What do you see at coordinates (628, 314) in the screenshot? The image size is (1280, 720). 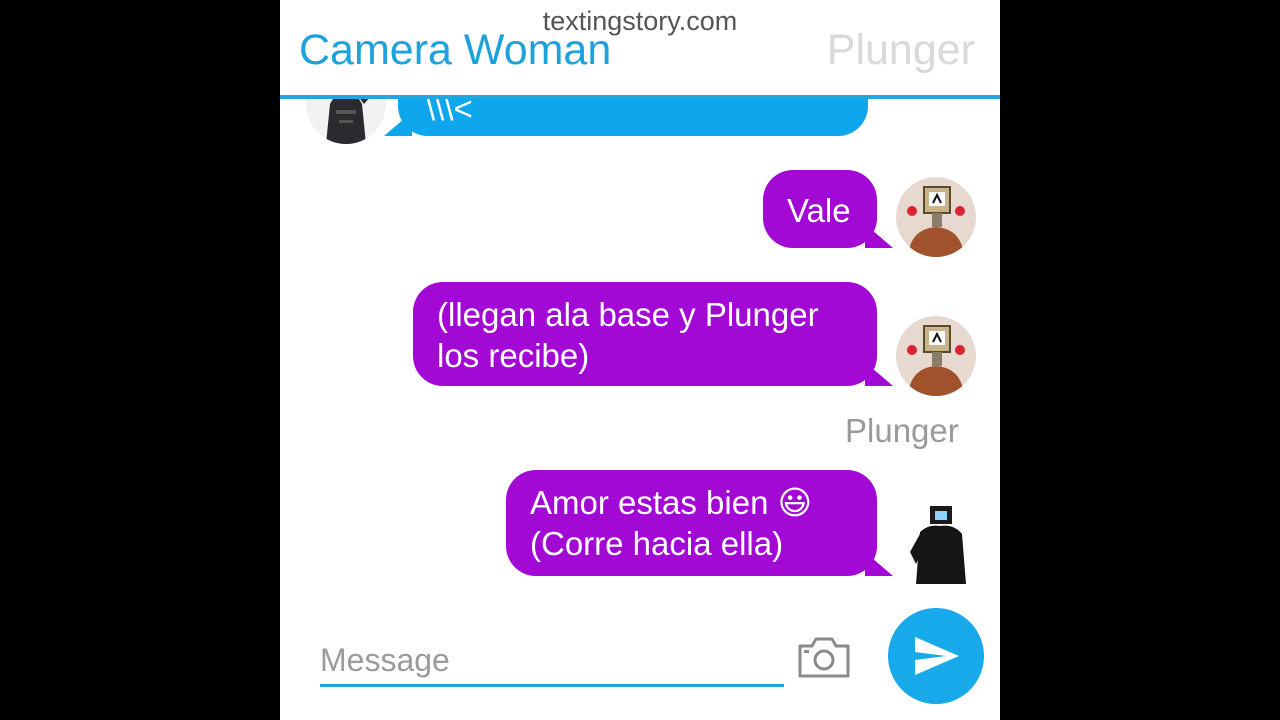 I see `message-line: (llegan ala base y Plunger` at bounding box center [628, 314].